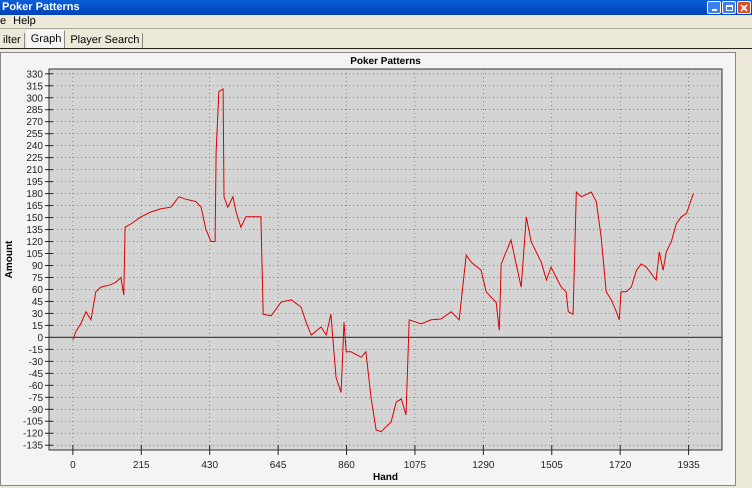  Describe the element at coordinates (40, 338) in the screenshot. I see `y-tick-label: 0` at that location.